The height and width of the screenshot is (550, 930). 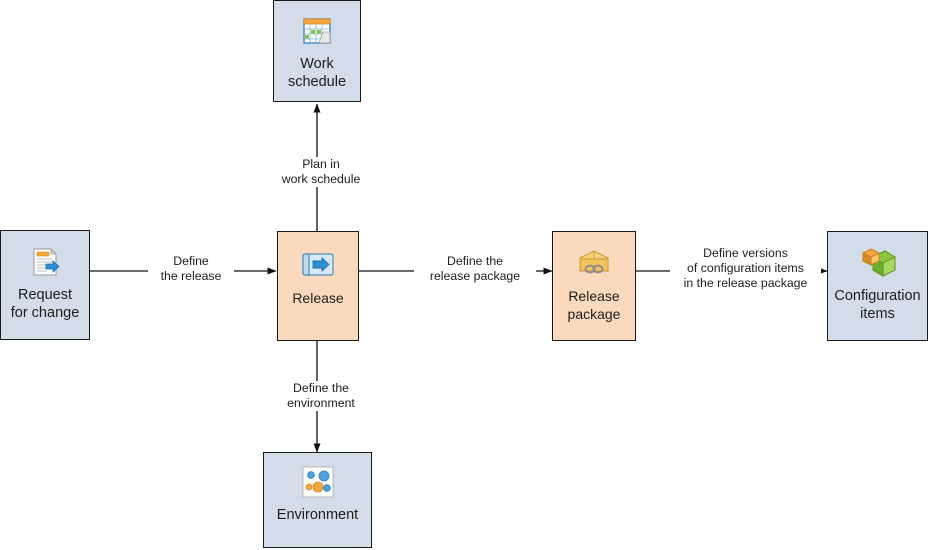 I want to click on document-with-arrow-icon, so click(x=45, y=262).